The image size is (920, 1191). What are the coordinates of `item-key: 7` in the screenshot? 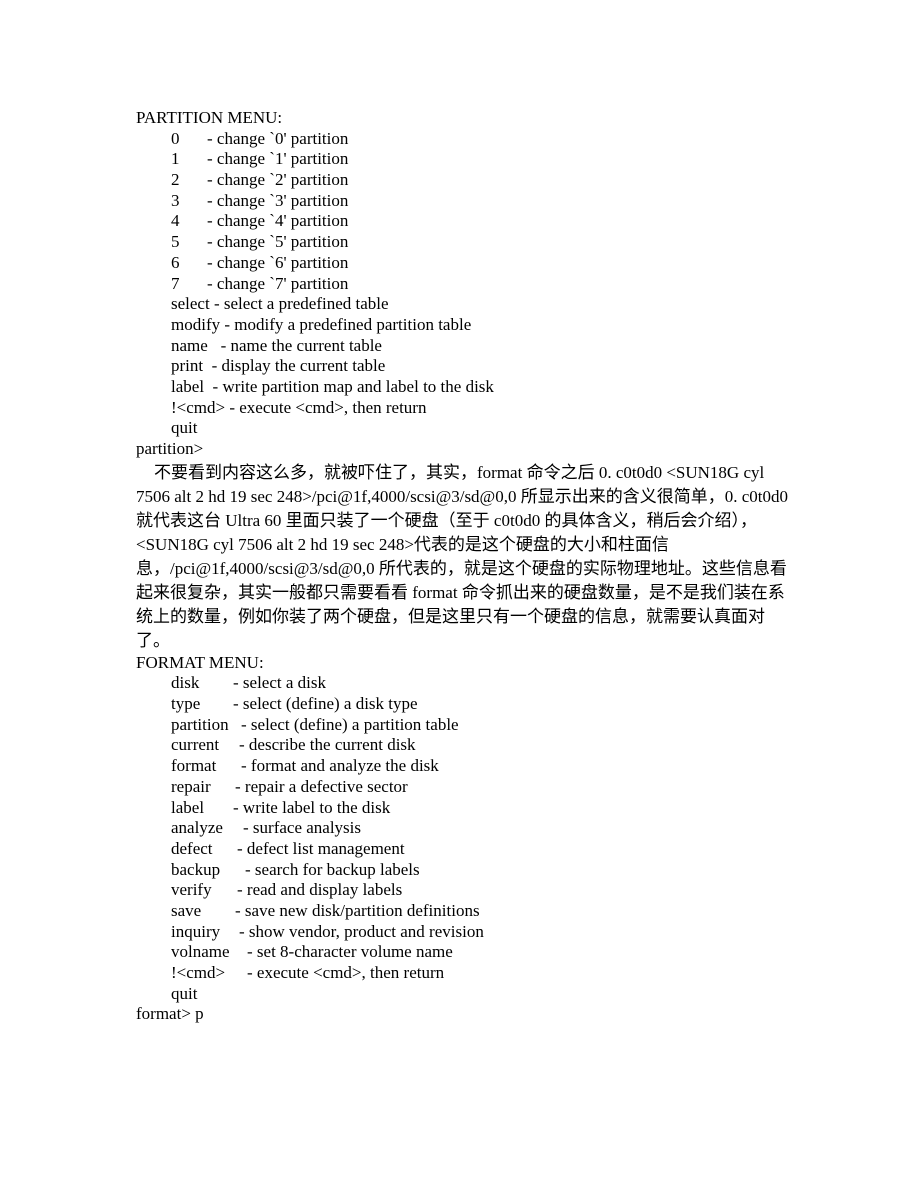 It's located at (175, 283).